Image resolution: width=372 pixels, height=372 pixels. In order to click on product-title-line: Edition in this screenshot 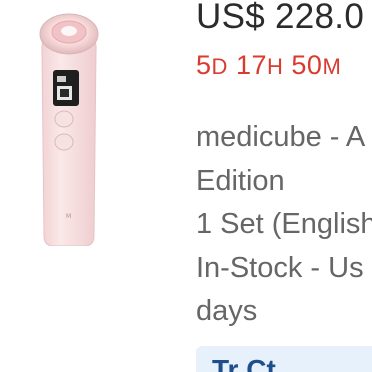, I will do `click(240, 180)`.